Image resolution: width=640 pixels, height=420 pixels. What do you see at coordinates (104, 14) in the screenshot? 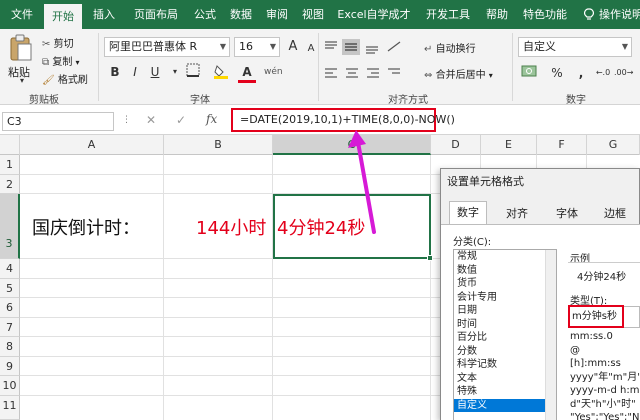
I see `tab-insert: 插入` at bounding box center [104, 14].